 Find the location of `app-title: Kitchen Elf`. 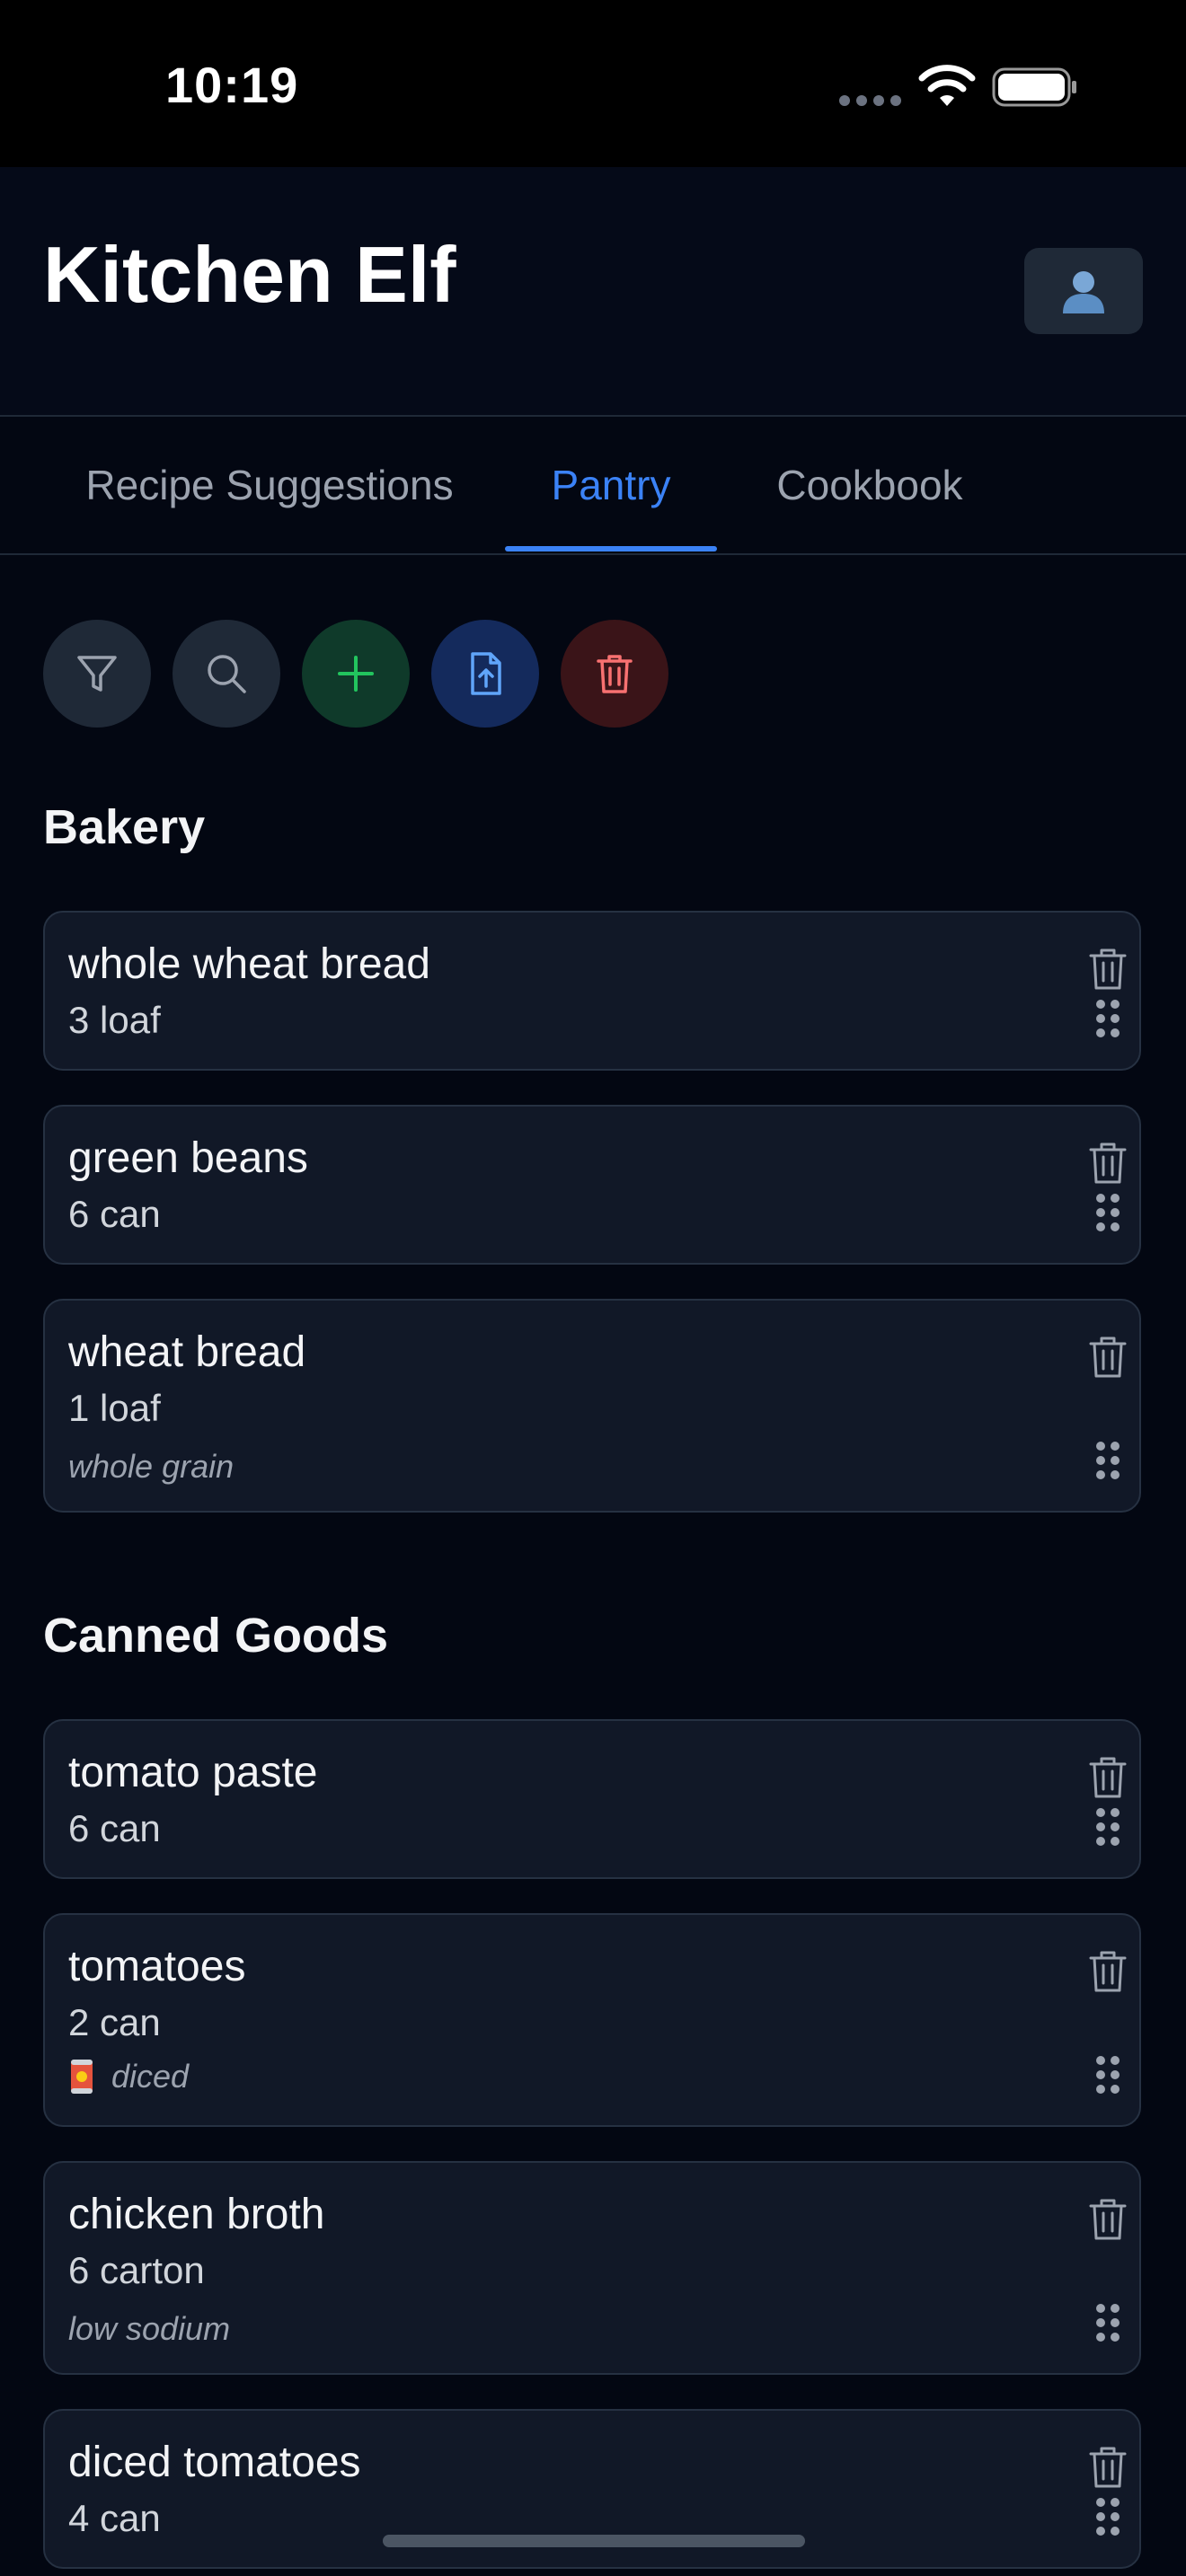

app-title: Kitchen Elf is located at coordinates (249, 274).